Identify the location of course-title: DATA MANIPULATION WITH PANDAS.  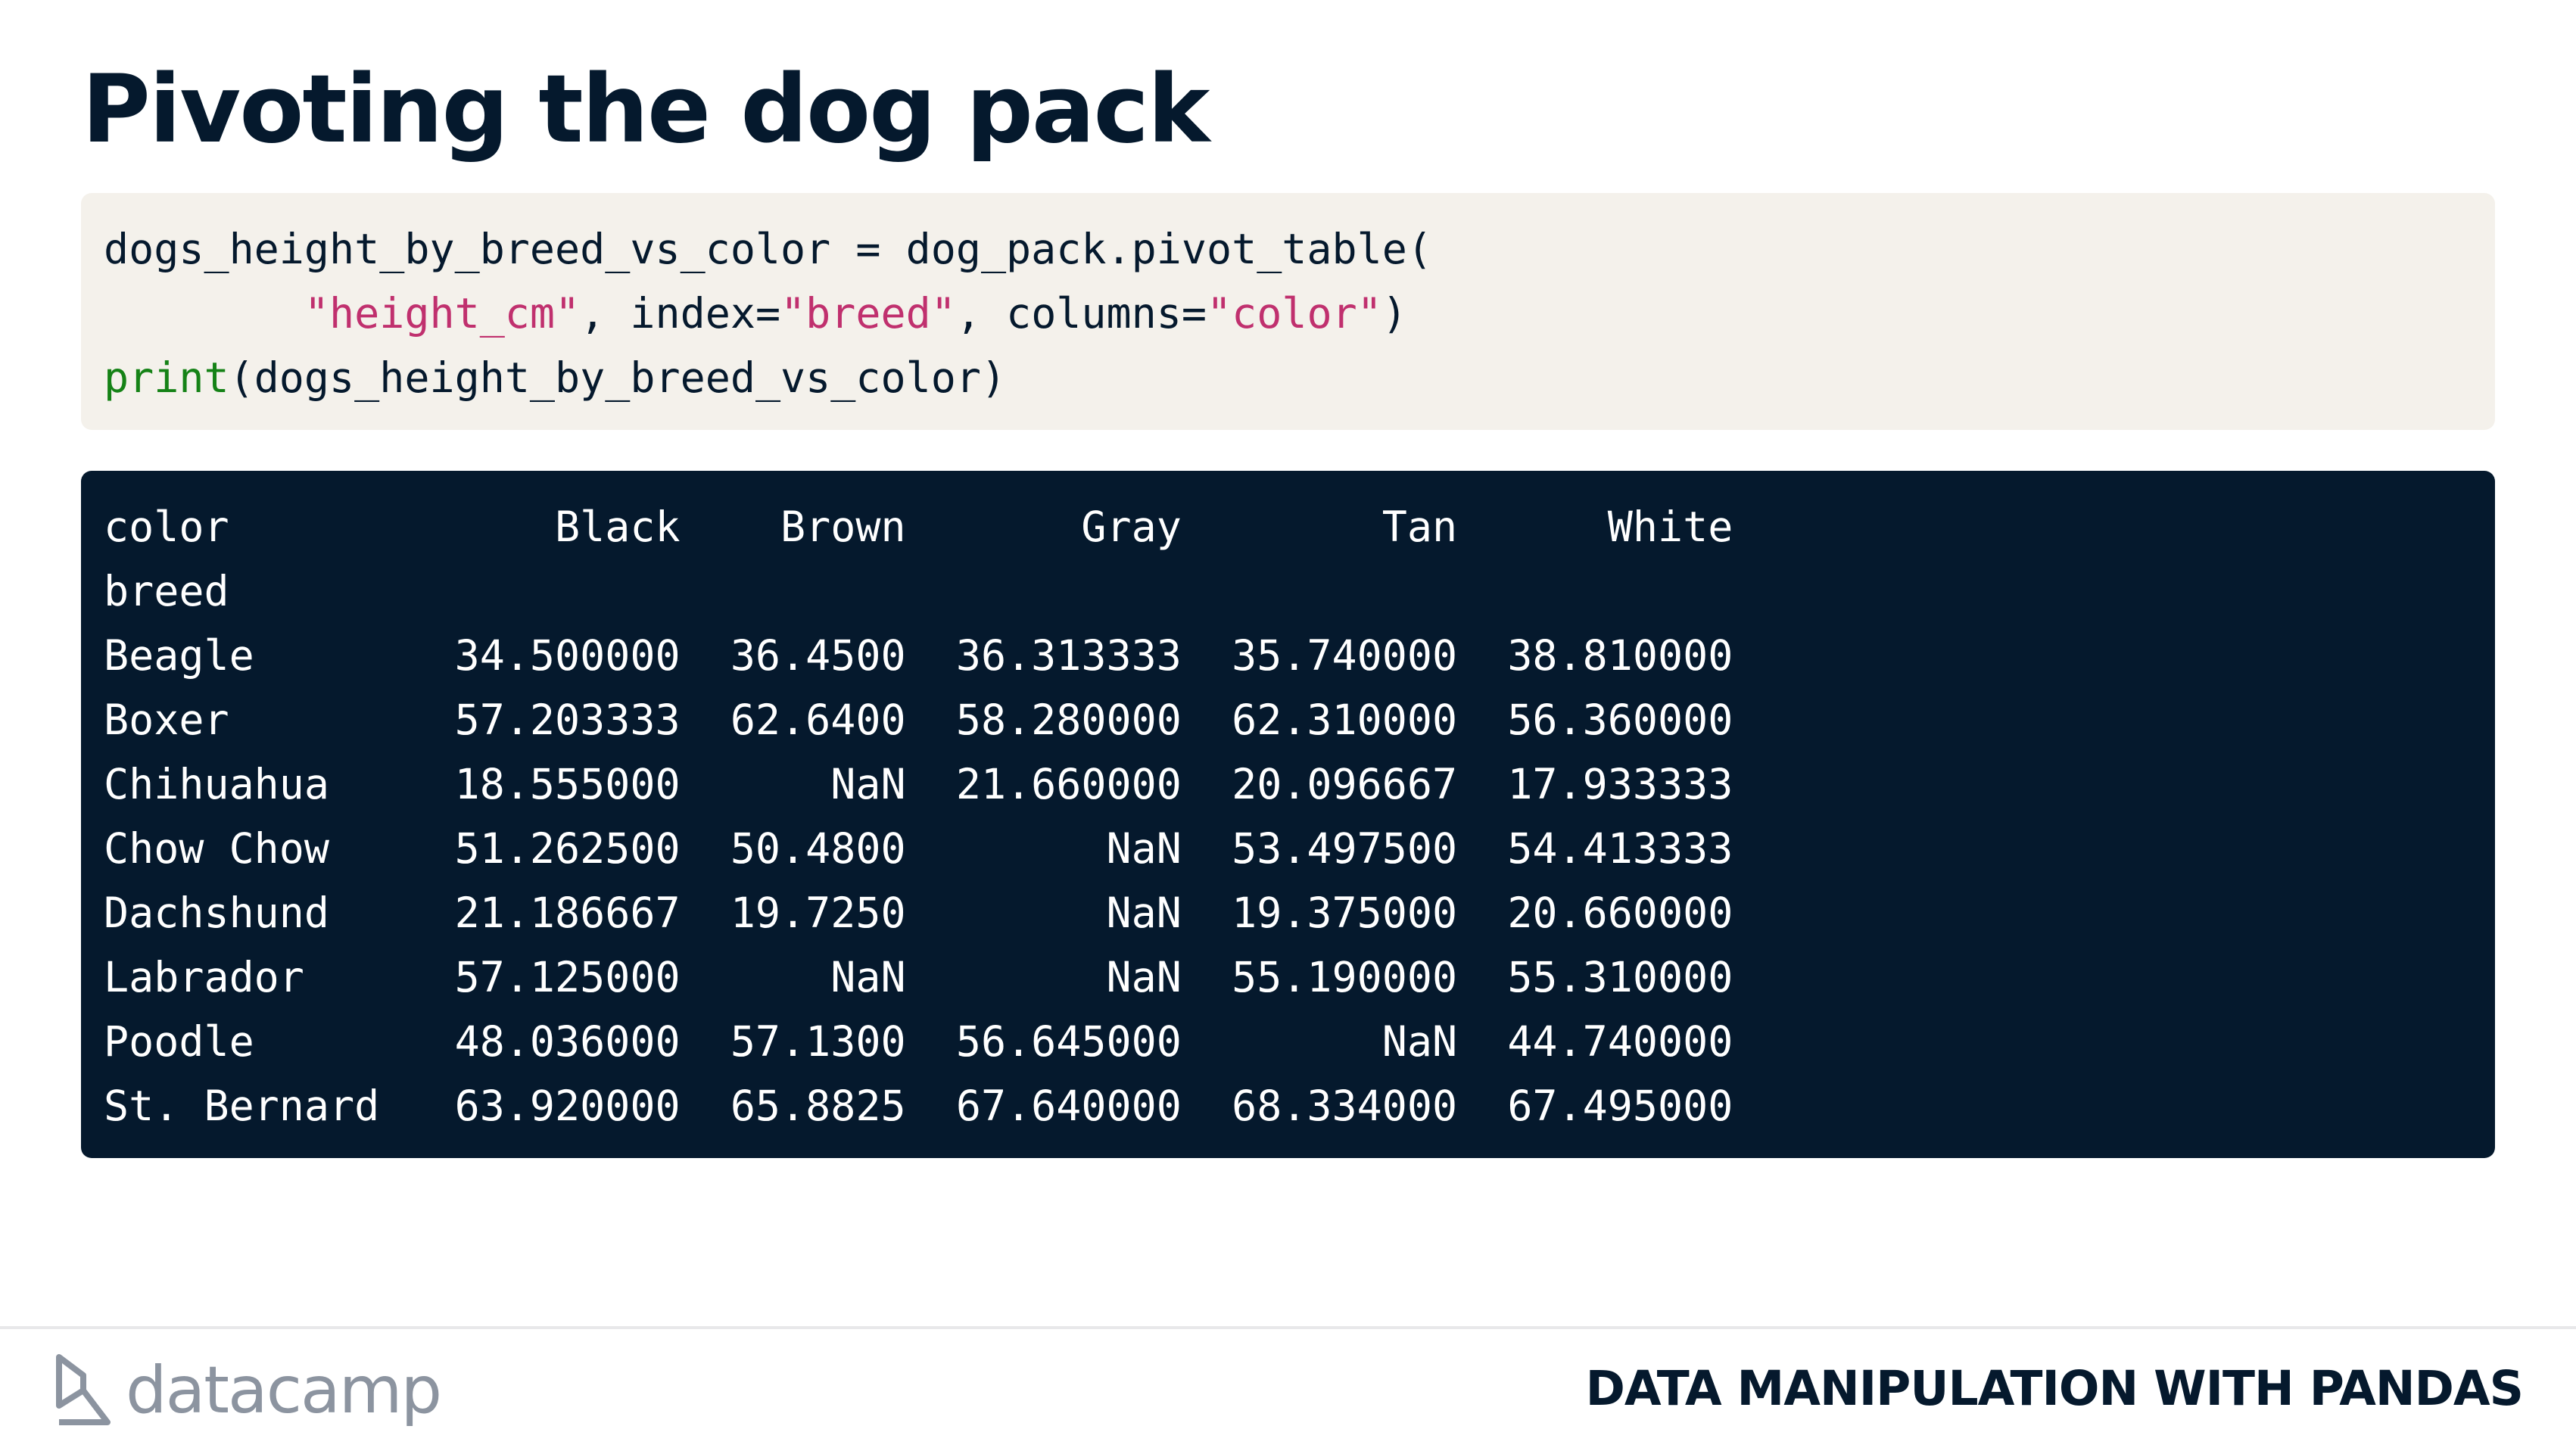
(2054, 1388).